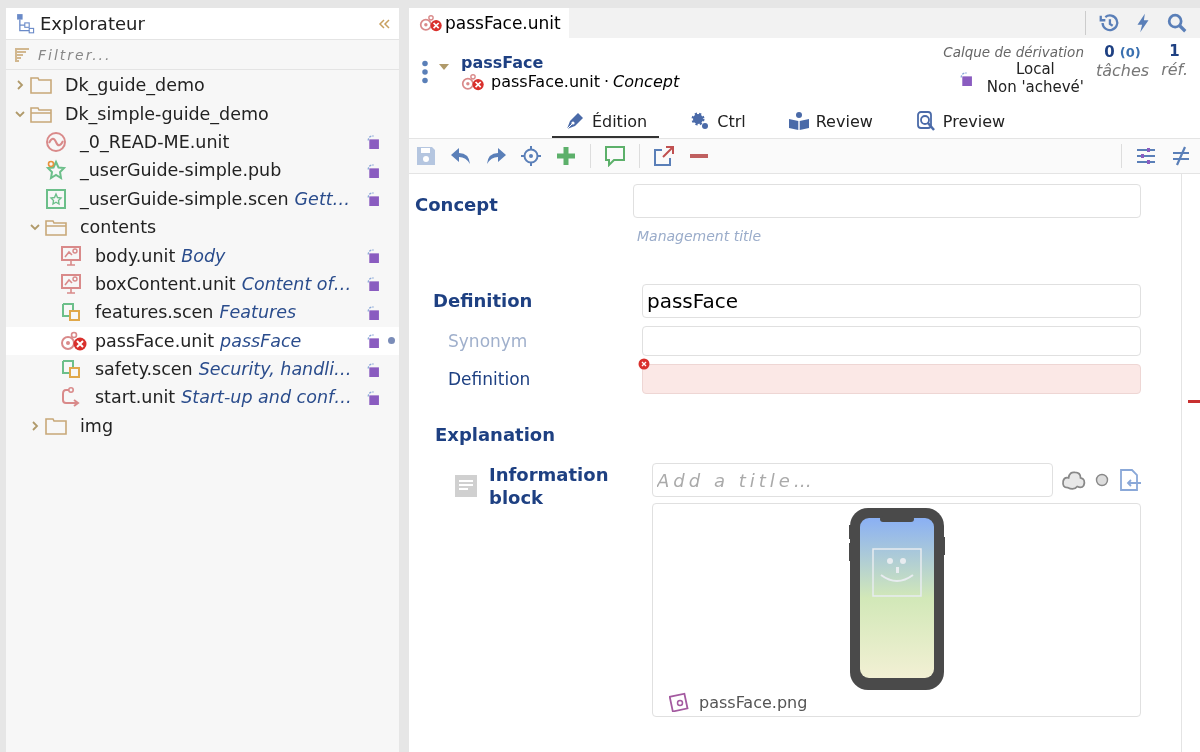  What do you see at coordinates (566, 156) in the screenshot?
I see `plus-icon` at bounding box center [566, 156].